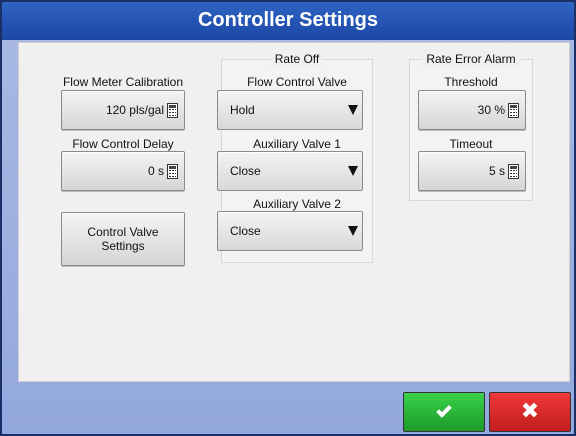 The height and width of the screenshot is (436, 576). I want to click on auxiliary-valve-1-label: Auxiliary Valve 1, so click(297, 144).